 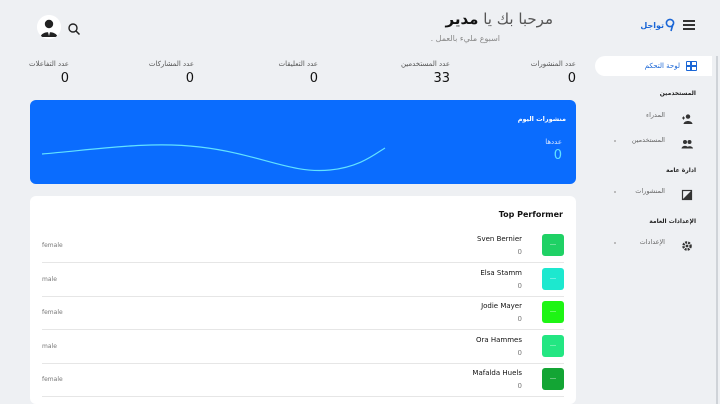 What do you see at coordinates (499, 239) in the screenshot?
I see `performer-name: Sven Bernier` at bounding box center [499, 239].